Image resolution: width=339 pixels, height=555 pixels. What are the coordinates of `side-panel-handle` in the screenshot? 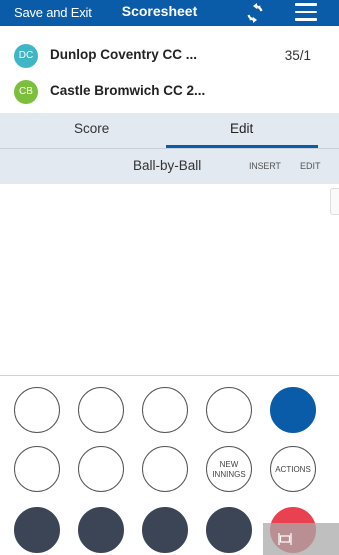 It's located at (334, 201).